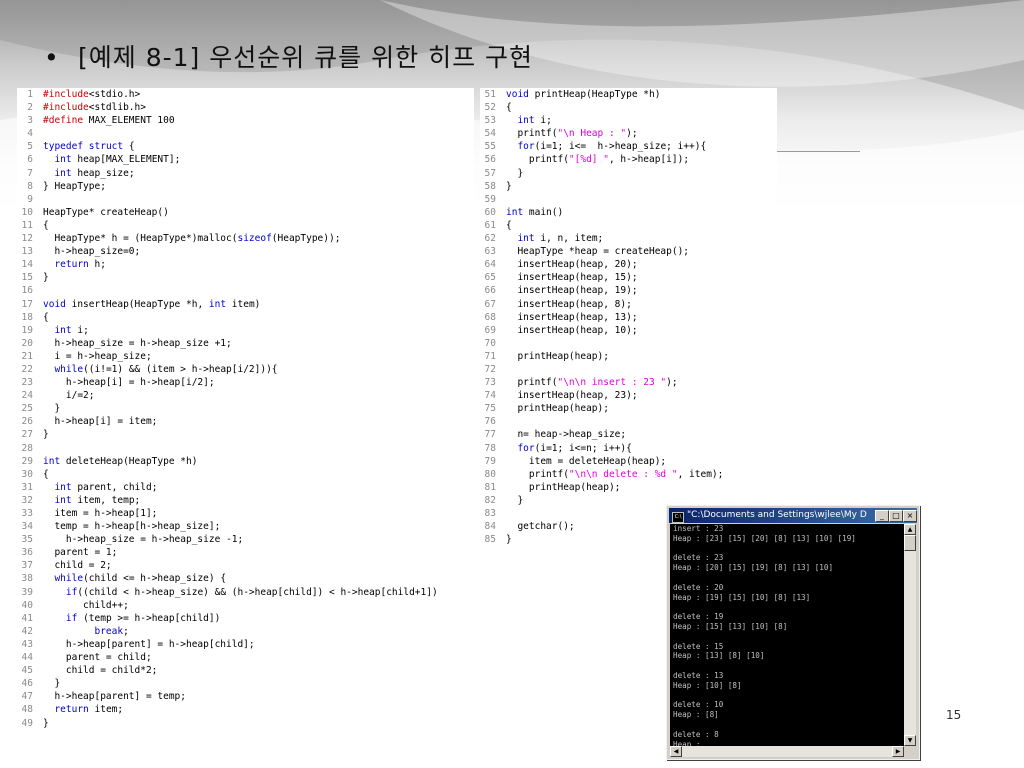 The width and height of the screenshot is (1024, 768). What do you see at coordinates (254, 239) in the screenshot?
I see `code-token: sizeof` at bounding box center [254, 239].